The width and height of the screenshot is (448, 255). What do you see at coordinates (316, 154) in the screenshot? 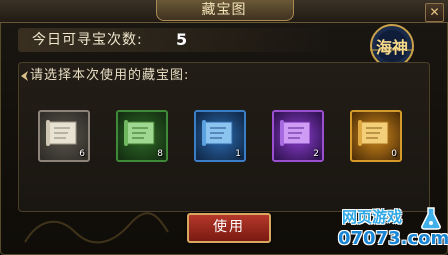
I see `map-count: 2` at bounding box center [316, 154].